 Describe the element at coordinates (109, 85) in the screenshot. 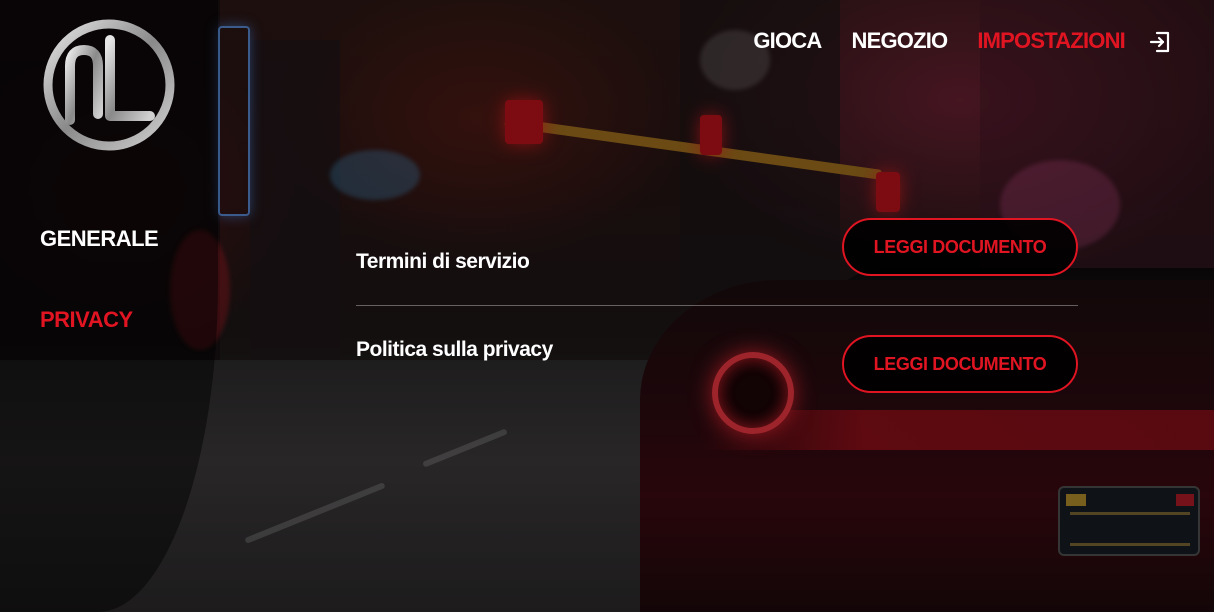

I see `nl-logo-icon` at that location.